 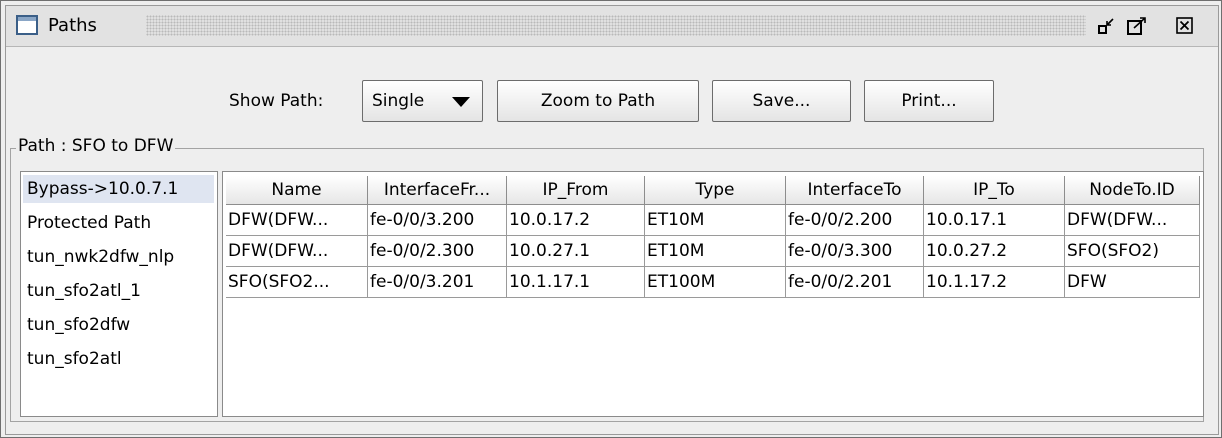 What do you see at coordinates (398, 101) in the screenshot?
I see `show-path-value: Single` at bounding box center [398, 101].